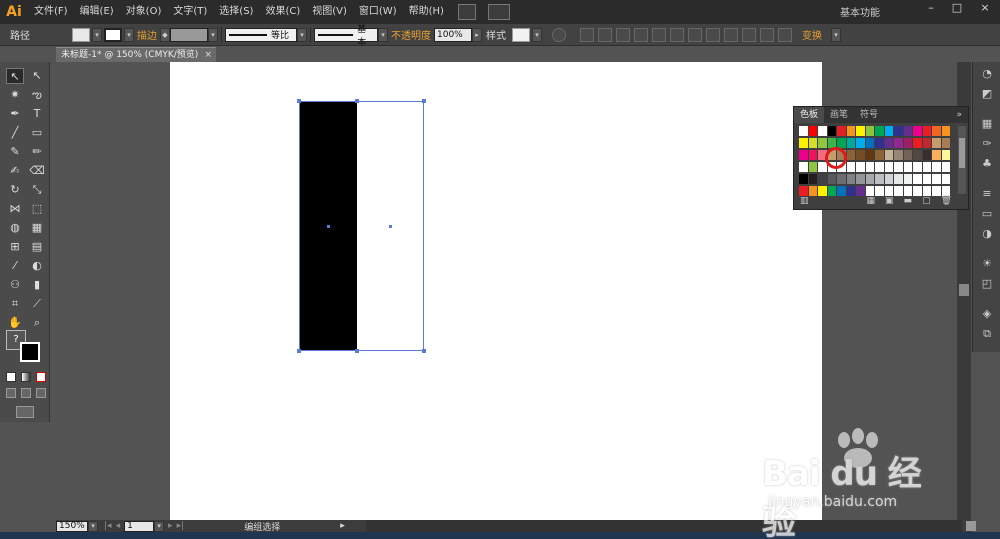  Describe the element at coordinates (869, 115) in the screenshot. I see `tab-symbols: 符号` at that location.